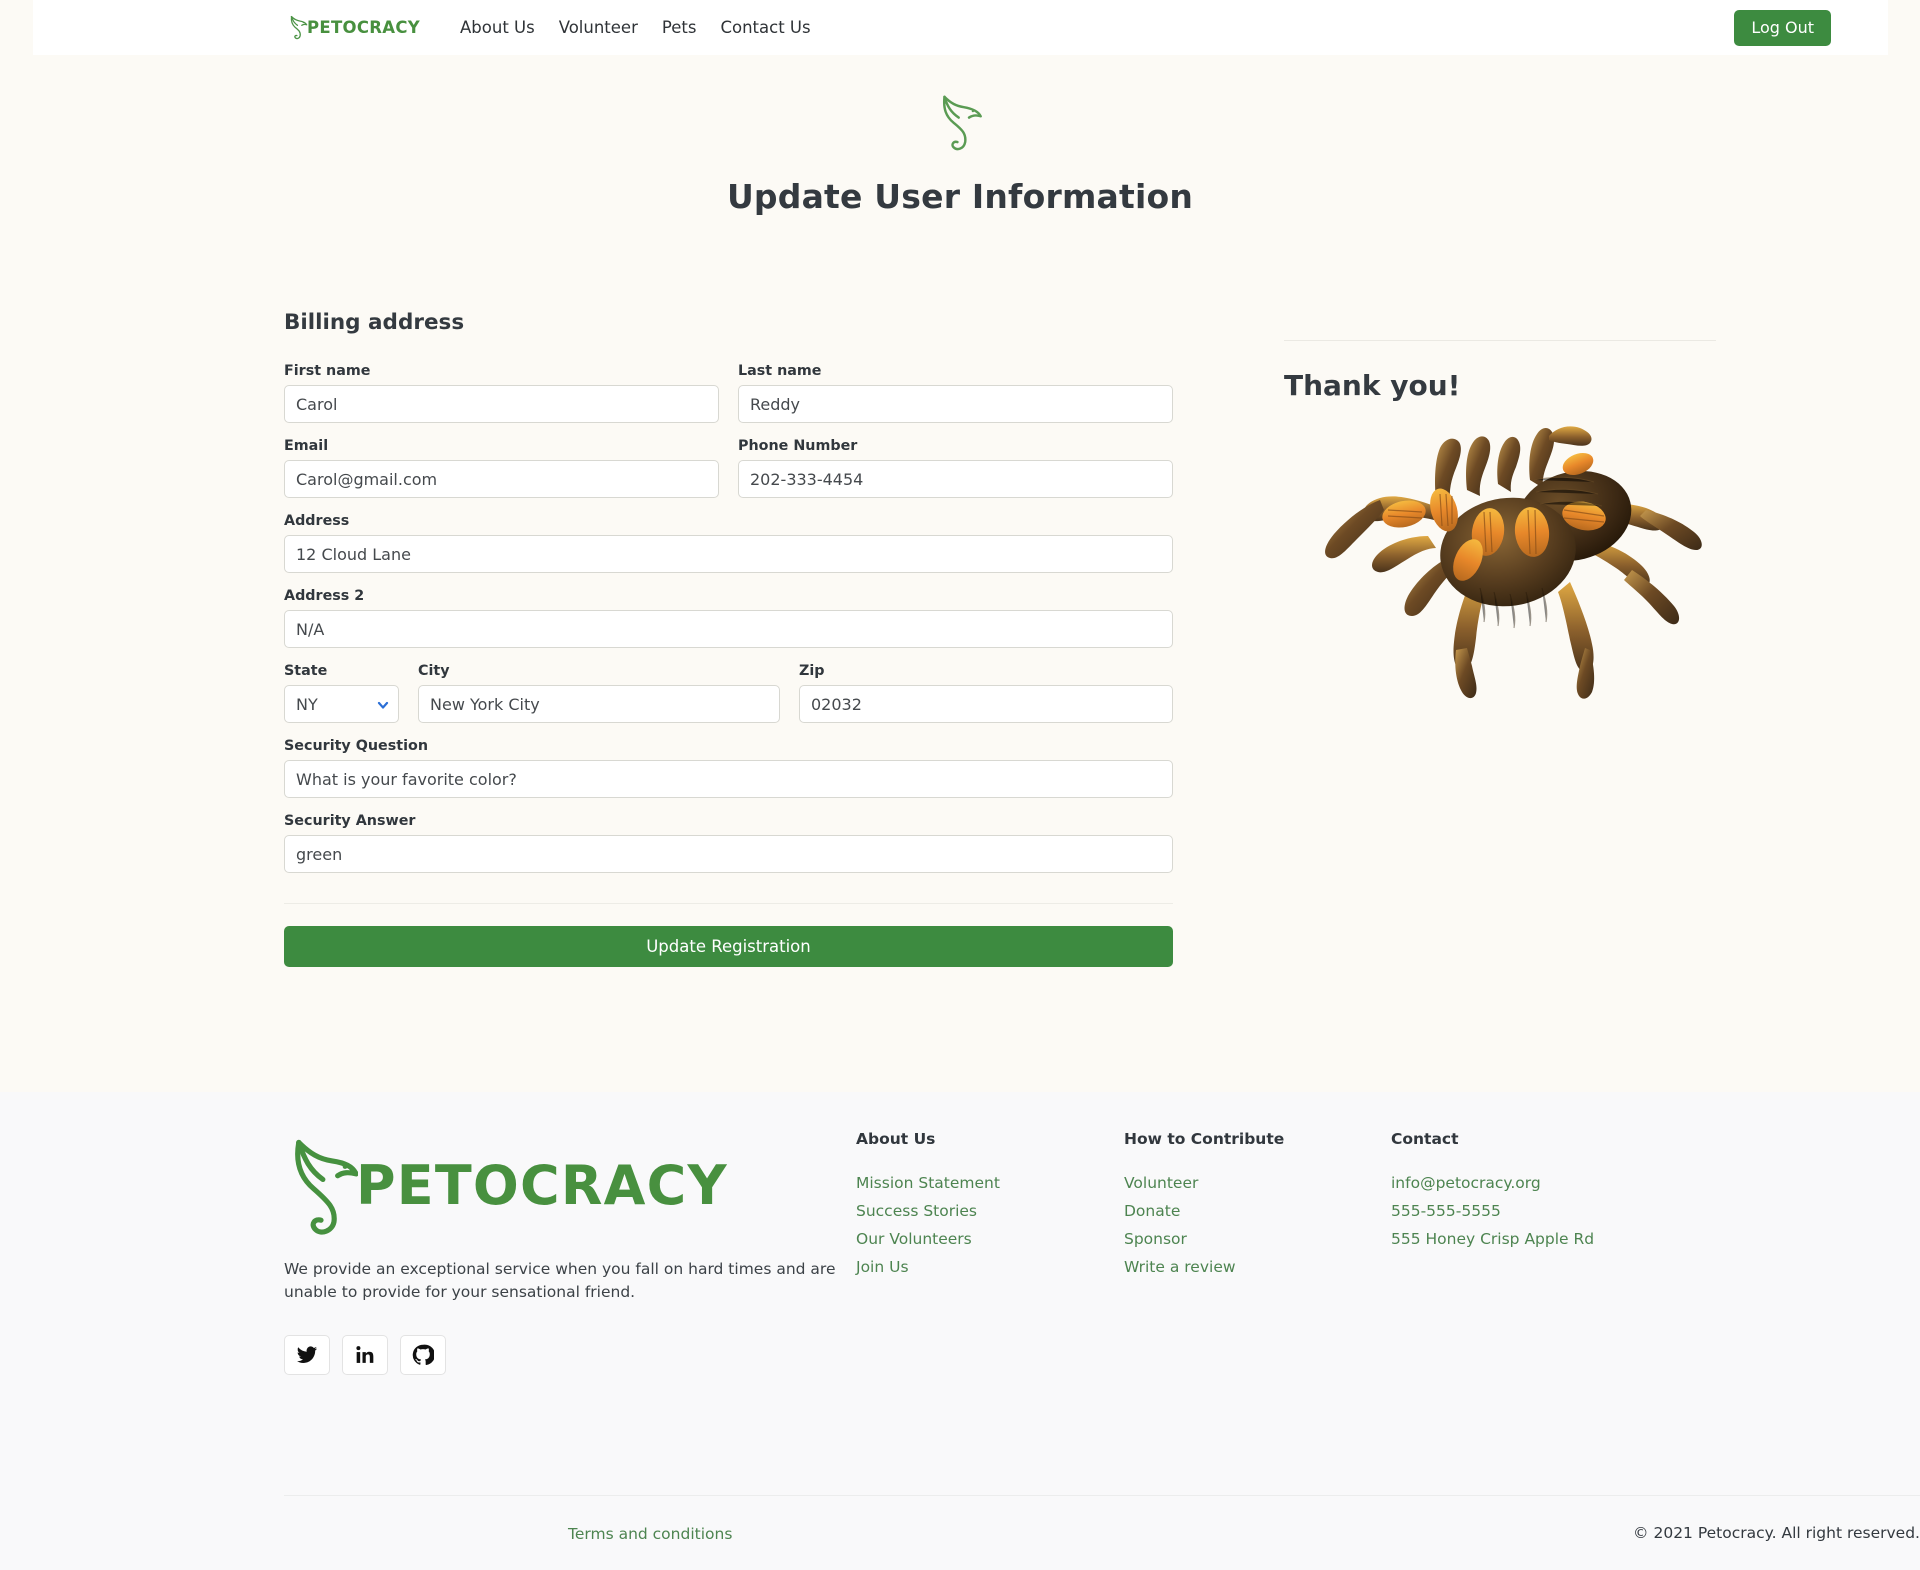 The image size is (1920, 1570). What do you see at coordinates (307, 1354) in the screenshot?
I see `twitter-icon` at bounding box center [307, 1354].